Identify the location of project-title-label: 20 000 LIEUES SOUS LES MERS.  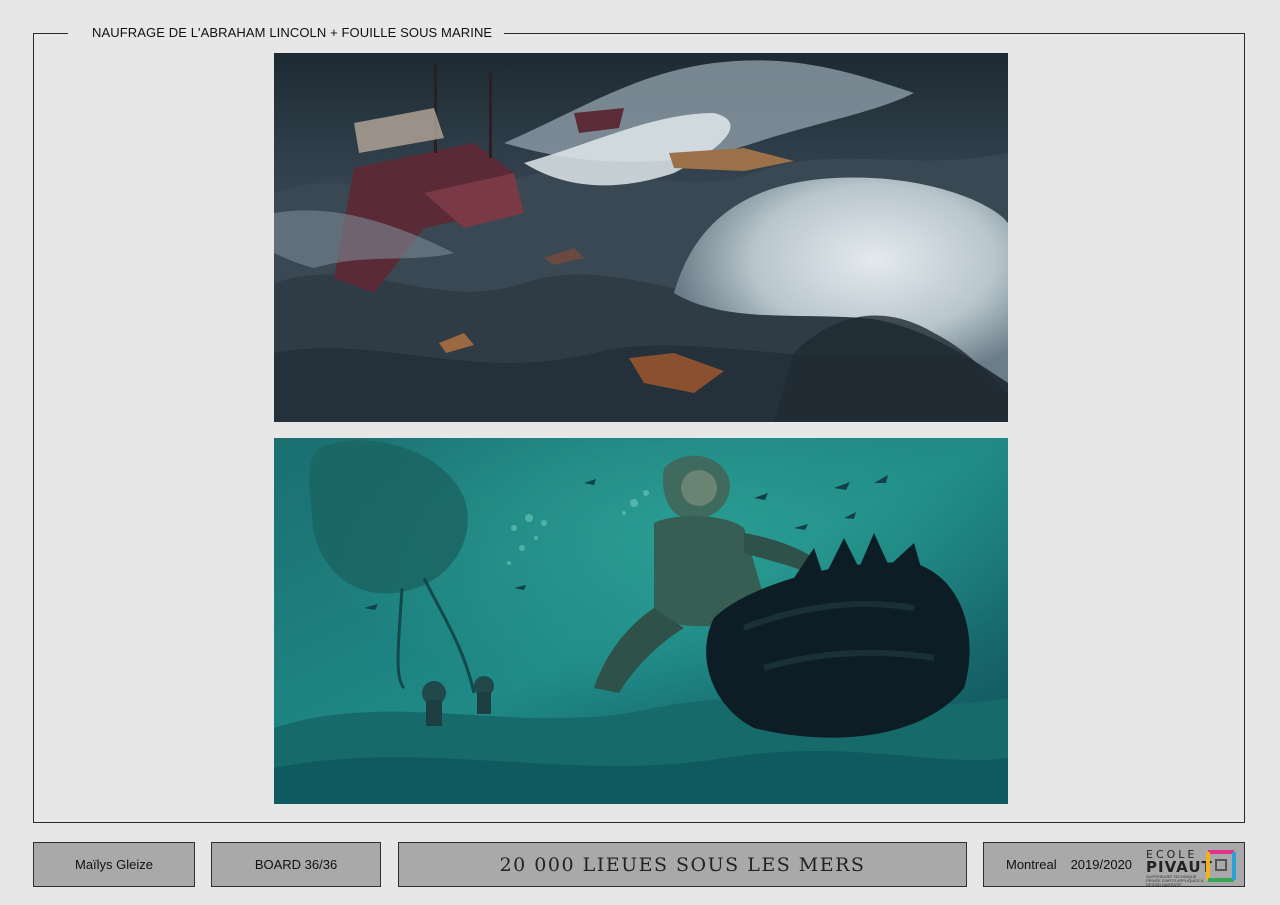
(682, 864).